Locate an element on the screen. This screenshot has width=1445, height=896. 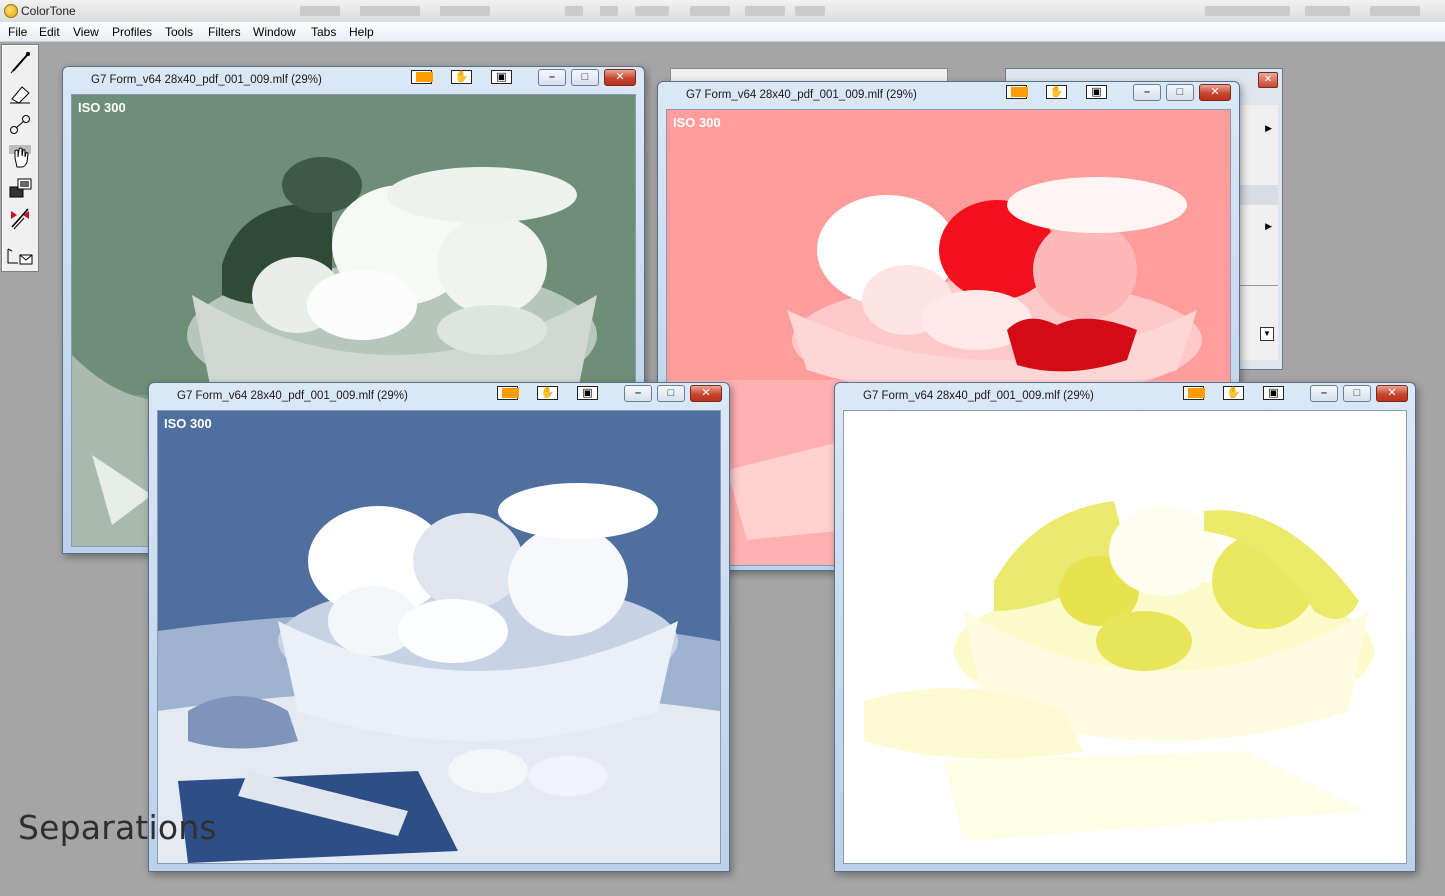
eyedropper-icon is located at coordinates (20, 62).